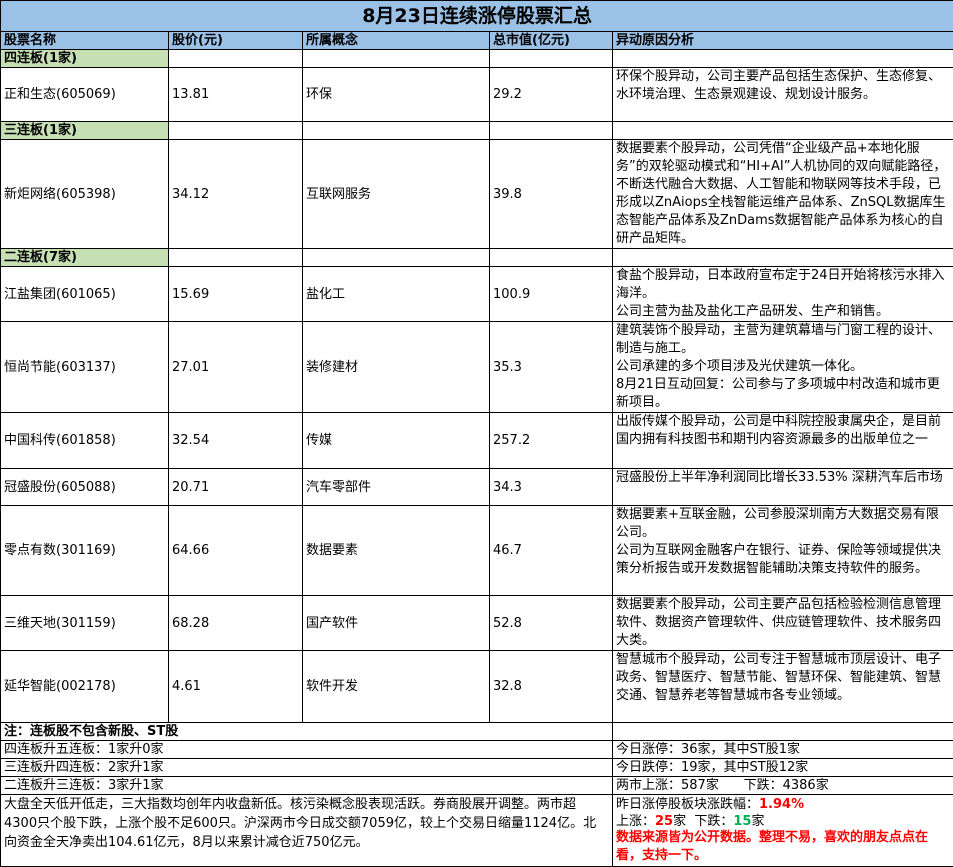  Describe the element at coordinates (783, 340) in the screenshot. I see `reason-line: 建筑装饰个股异动，主营为建筑幕墙与门窗工程的设计、制造与施工。` at that location.